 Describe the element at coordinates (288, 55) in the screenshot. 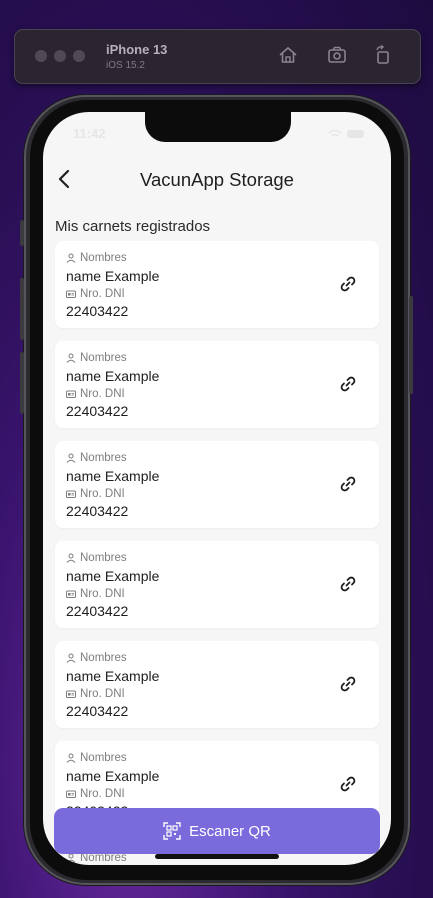

I see `home-icon` at that location.